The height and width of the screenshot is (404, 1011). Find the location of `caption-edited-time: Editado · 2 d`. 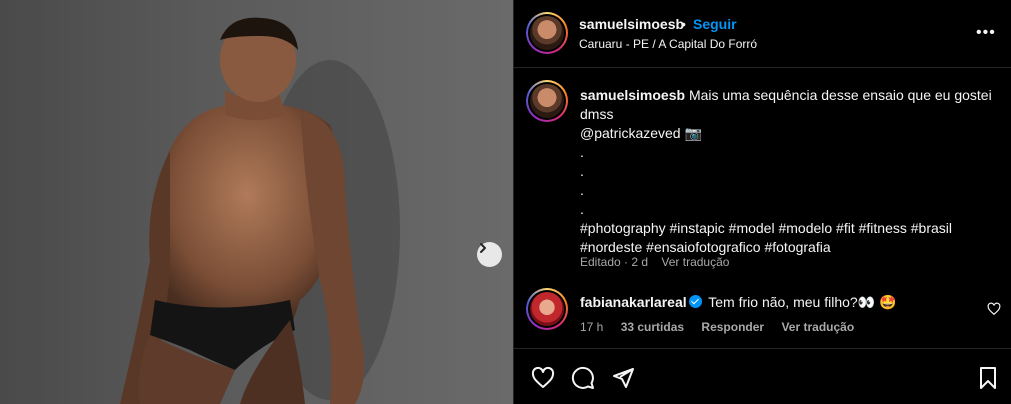

caption-edited-time: Editado · 2 d is located at coordinates (614, 262).